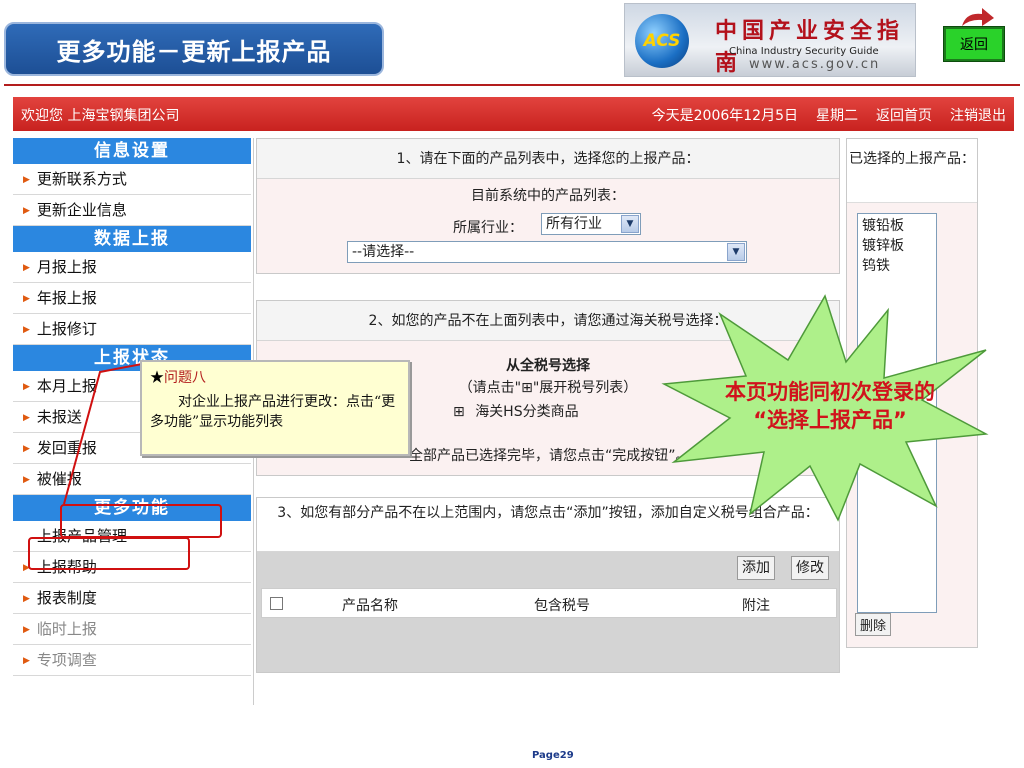 Image resolution: width=1024 pixels, height=768 pixels. What do you see at coordinates (109, 553) in the screenshot?
I see `highlight-product-mgmt` at bounding box center [109, 553].